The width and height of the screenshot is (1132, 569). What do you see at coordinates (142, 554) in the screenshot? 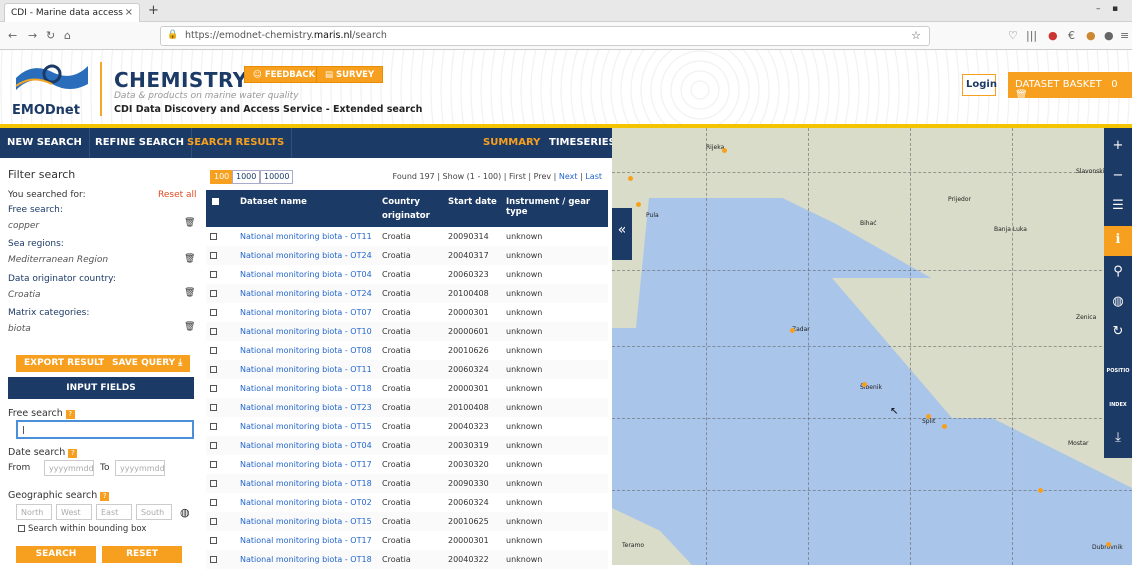
I see `reset-button: RESET` at bounding box center [142, 554].